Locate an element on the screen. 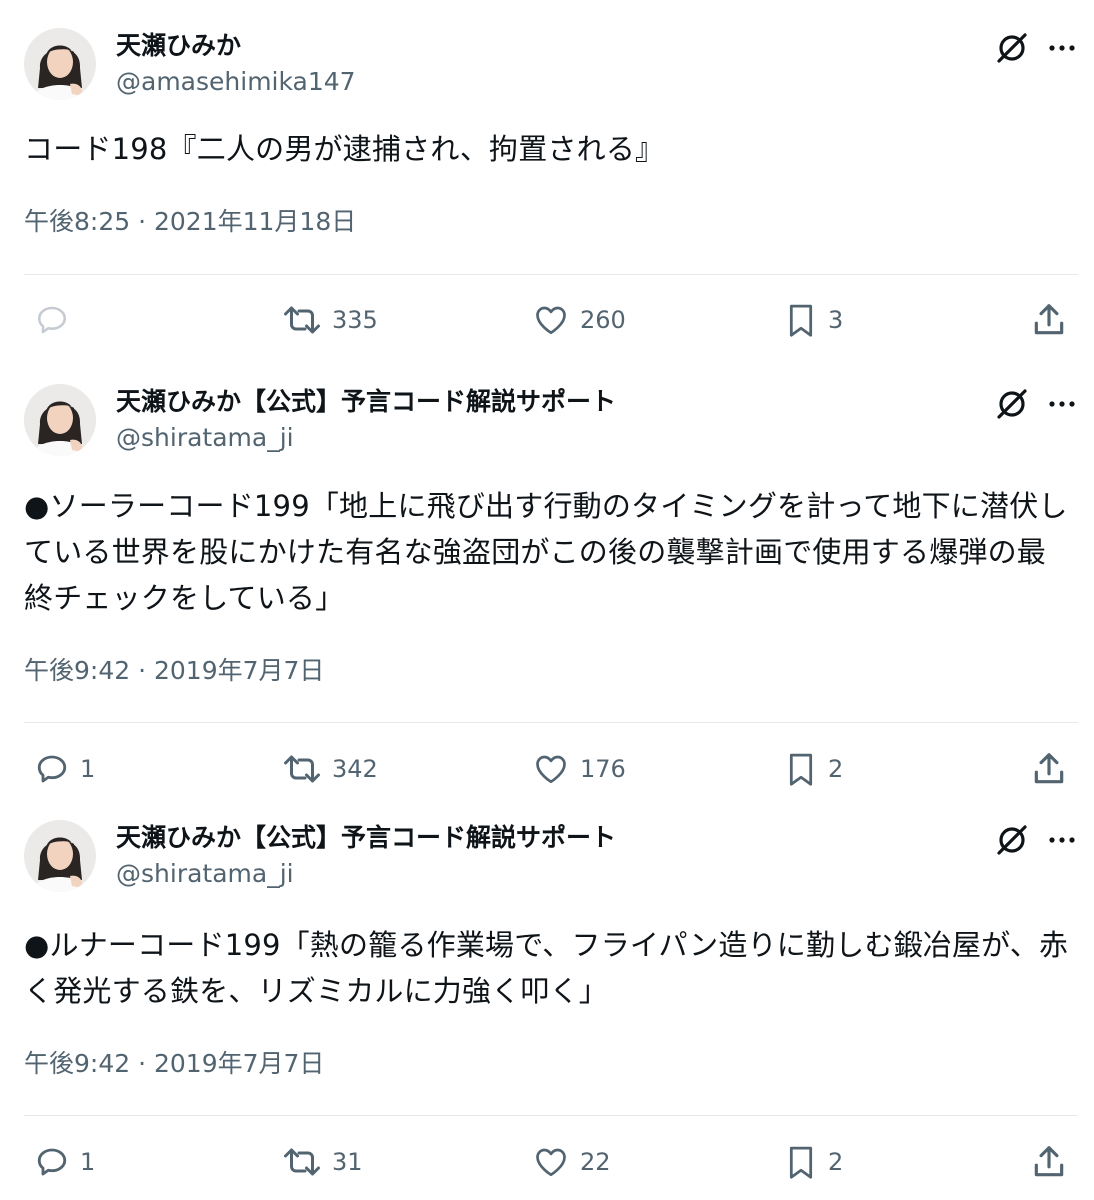 The height and width of the screenshot is (1200, 1094). bookmark-button: 3 is located at coordinates (813, 320).